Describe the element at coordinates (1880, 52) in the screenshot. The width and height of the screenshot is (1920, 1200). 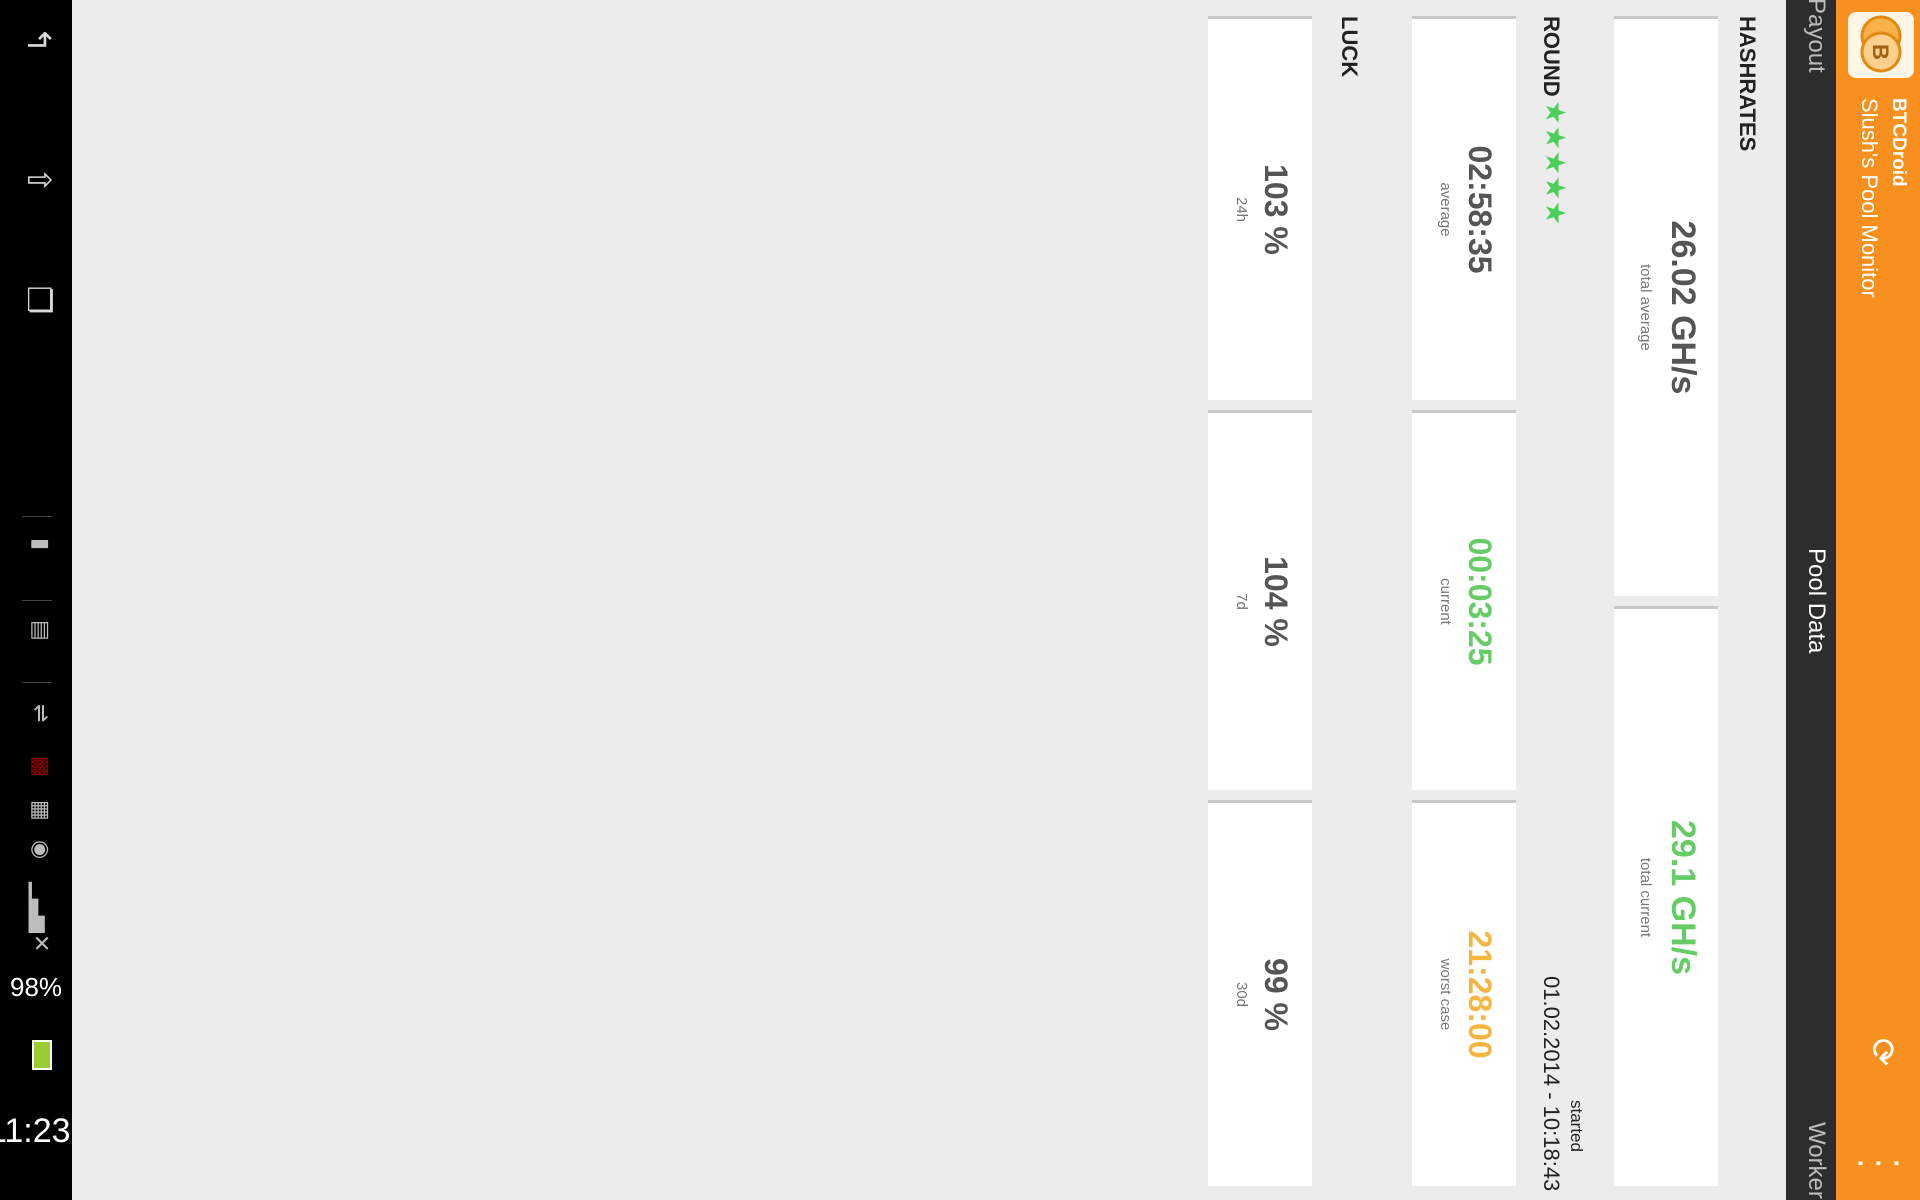
I see `svg-text: B` at that location.